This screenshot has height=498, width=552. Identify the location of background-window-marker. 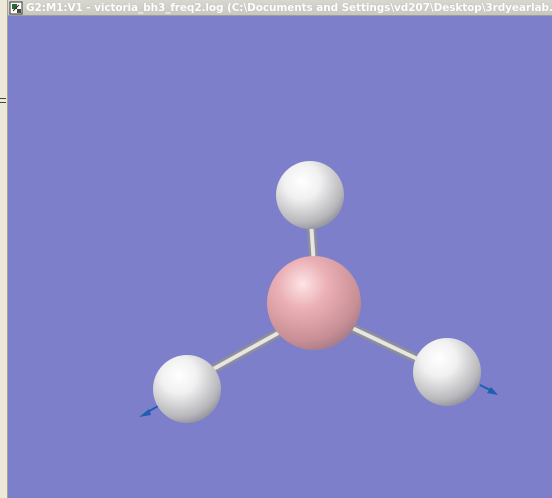
(3, 100).